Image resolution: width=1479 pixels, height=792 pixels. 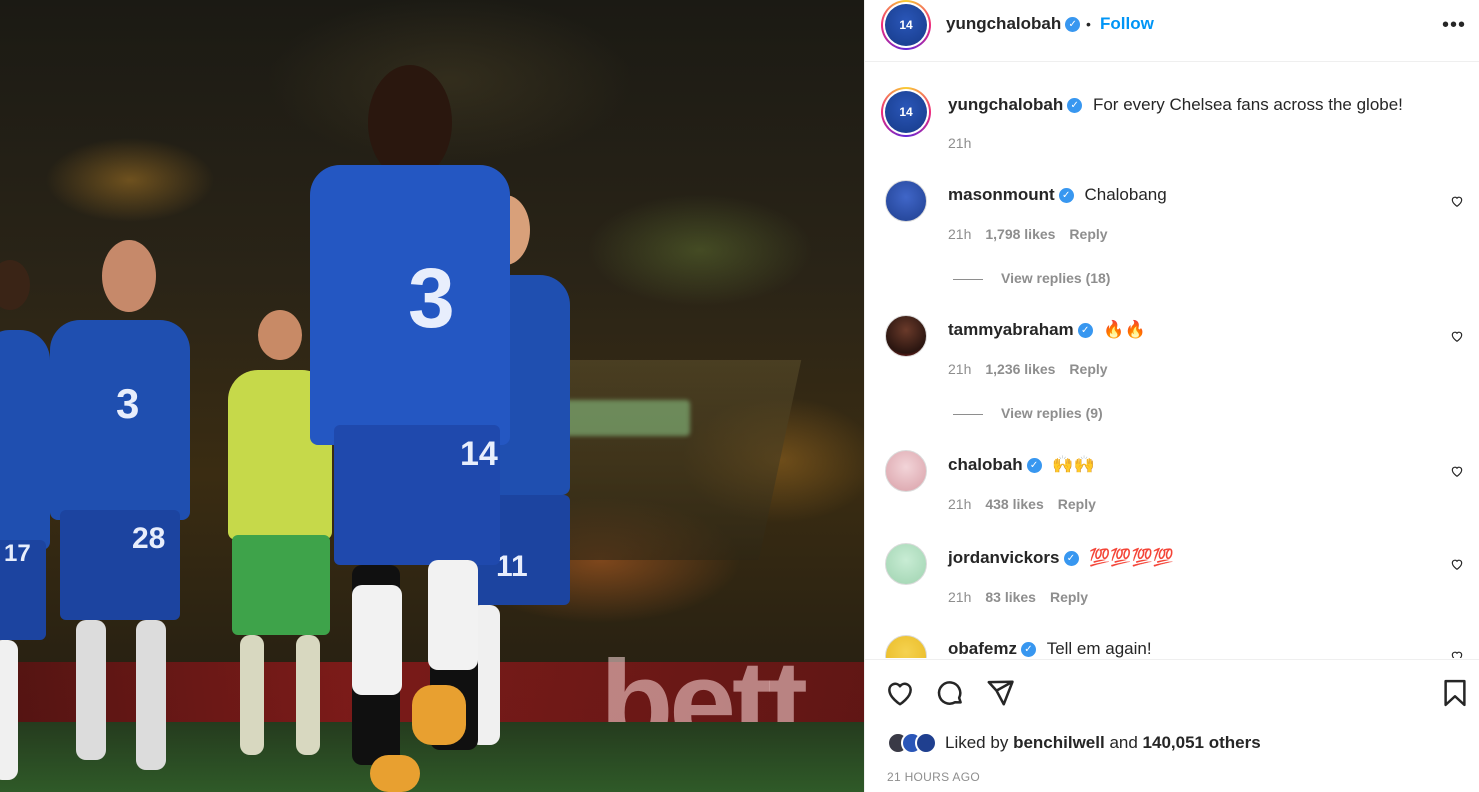 What do you see at coordinates (1020, 234) in the screenshot?
I see `comment-likes: 1,798 likes` at bounding box center [1020, 234].